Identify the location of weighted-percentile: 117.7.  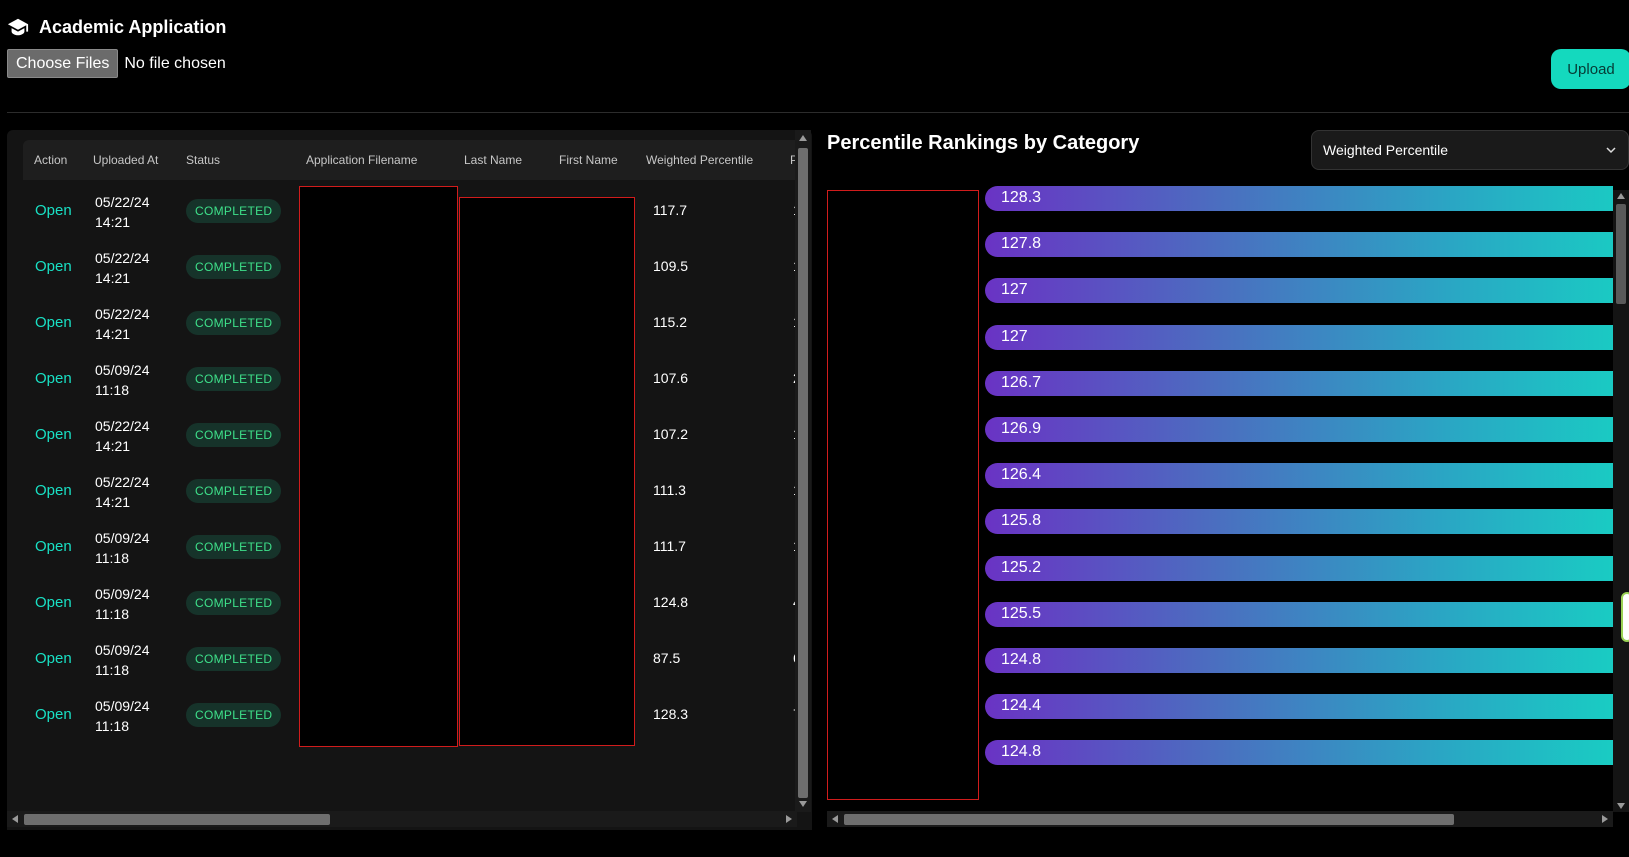
(670, 210).